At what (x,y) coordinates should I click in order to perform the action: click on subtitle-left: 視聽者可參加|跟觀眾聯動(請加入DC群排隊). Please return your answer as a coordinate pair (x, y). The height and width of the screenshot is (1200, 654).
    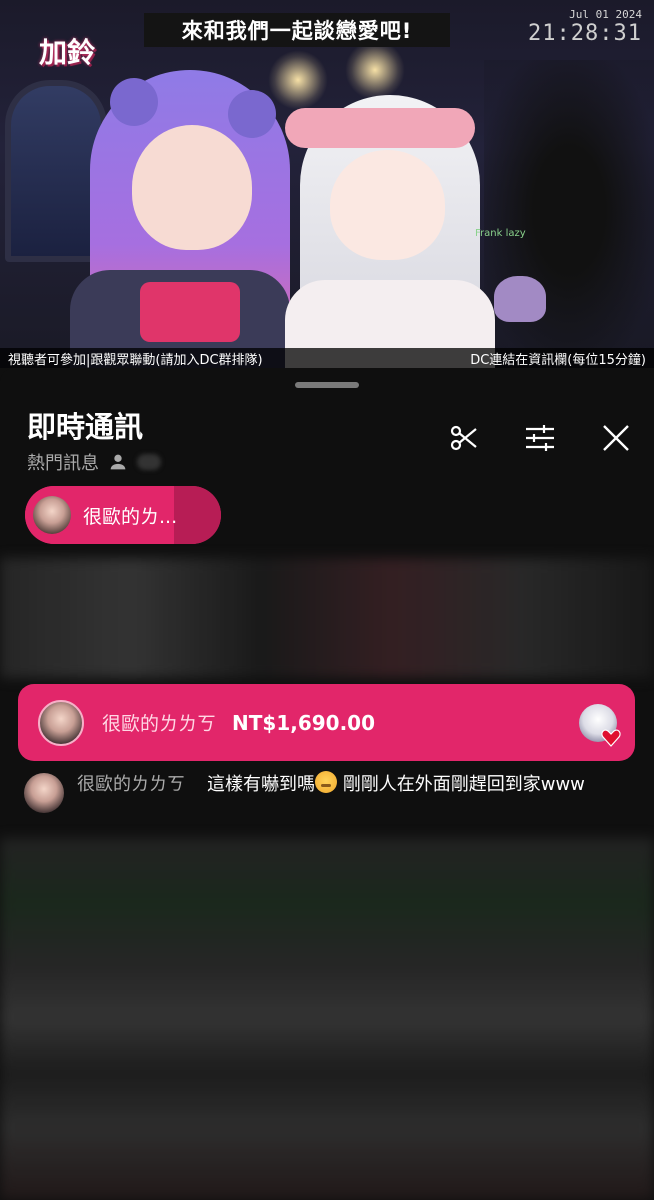
    Looking at the image, I should click on (135, 360).